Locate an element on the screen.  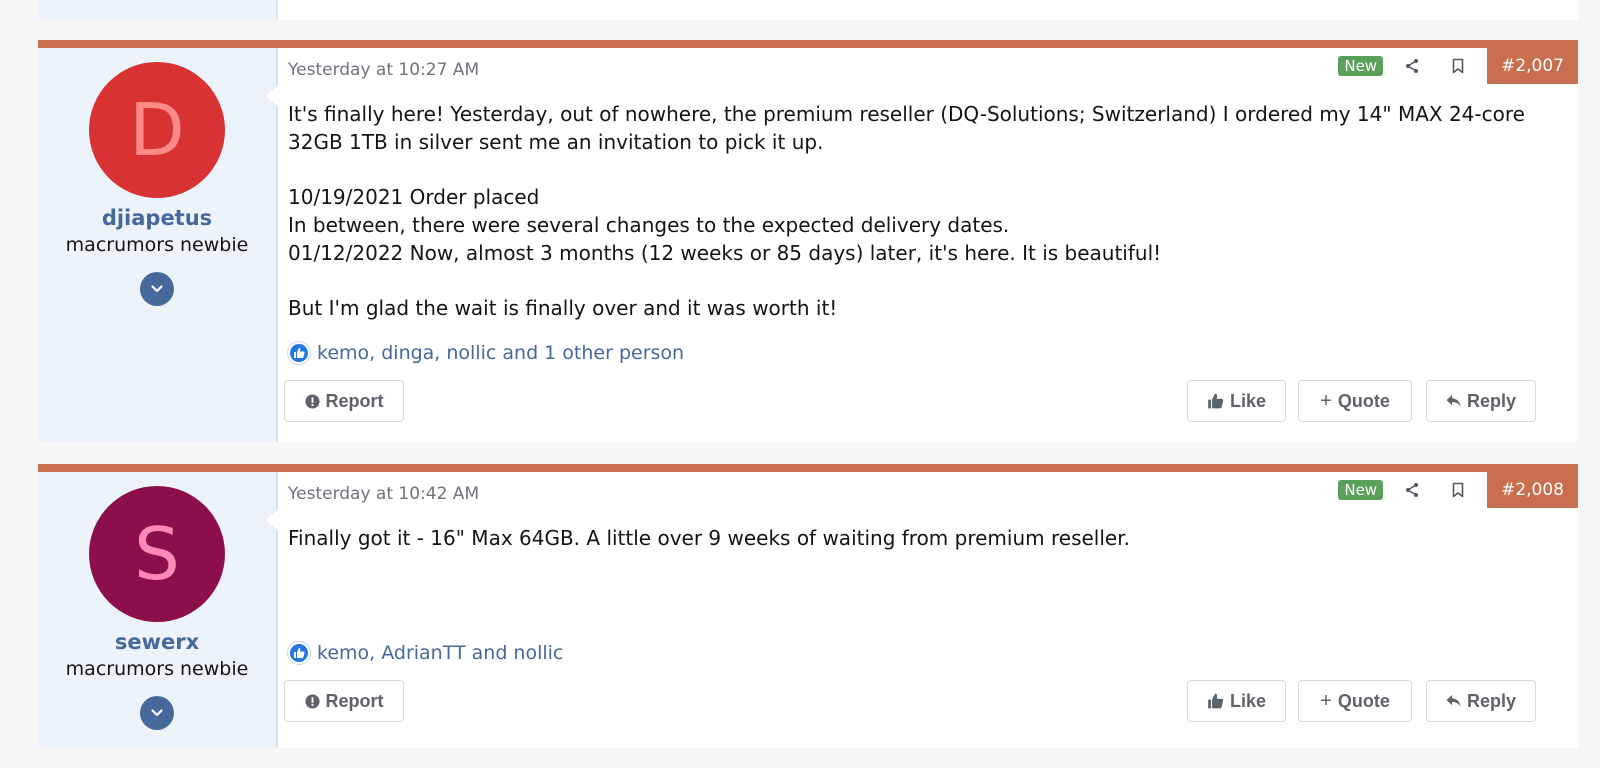
post-user-sidebar: D djiapetus macrumors newbie is located at coordinates (158, 245).